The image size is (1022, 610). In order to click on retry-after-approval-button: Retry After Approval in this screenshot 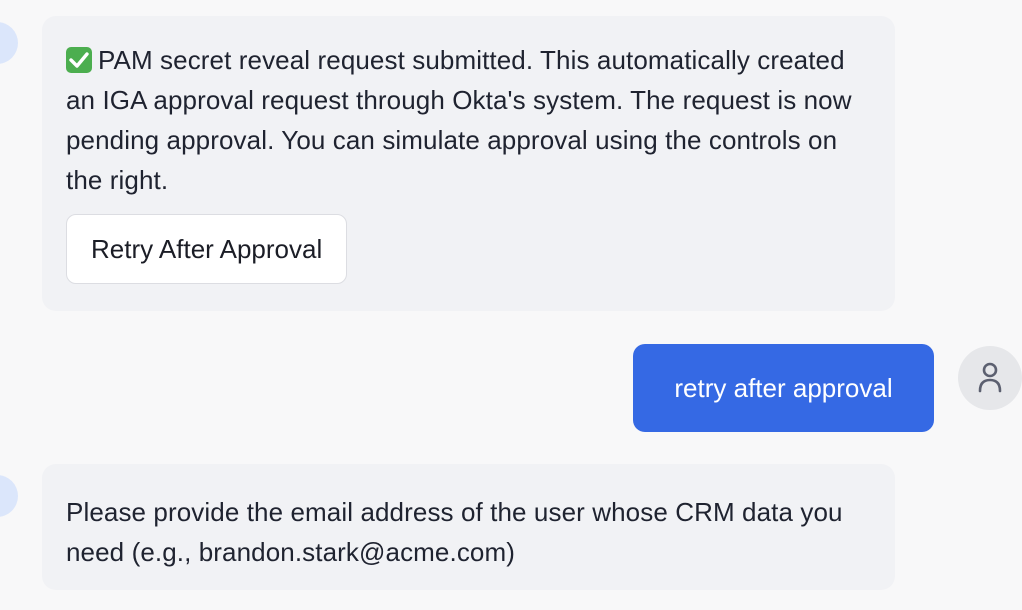, I will do `click(207, 249)`.